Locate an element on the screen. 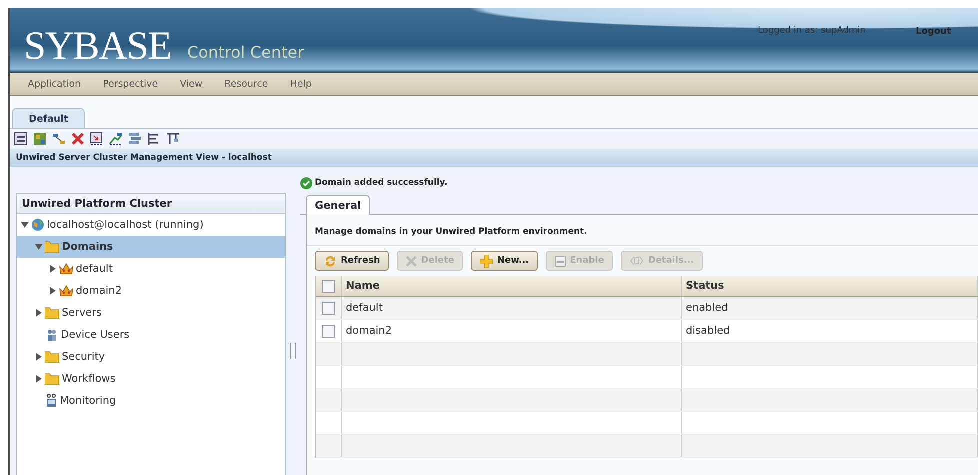  table-cell: default is located at coordinates (512, 308).